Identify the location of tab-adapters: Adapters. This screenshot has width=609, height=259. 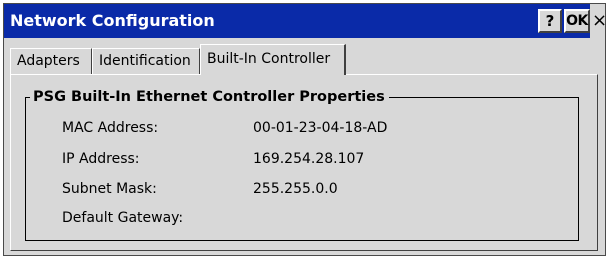
(51, 61).